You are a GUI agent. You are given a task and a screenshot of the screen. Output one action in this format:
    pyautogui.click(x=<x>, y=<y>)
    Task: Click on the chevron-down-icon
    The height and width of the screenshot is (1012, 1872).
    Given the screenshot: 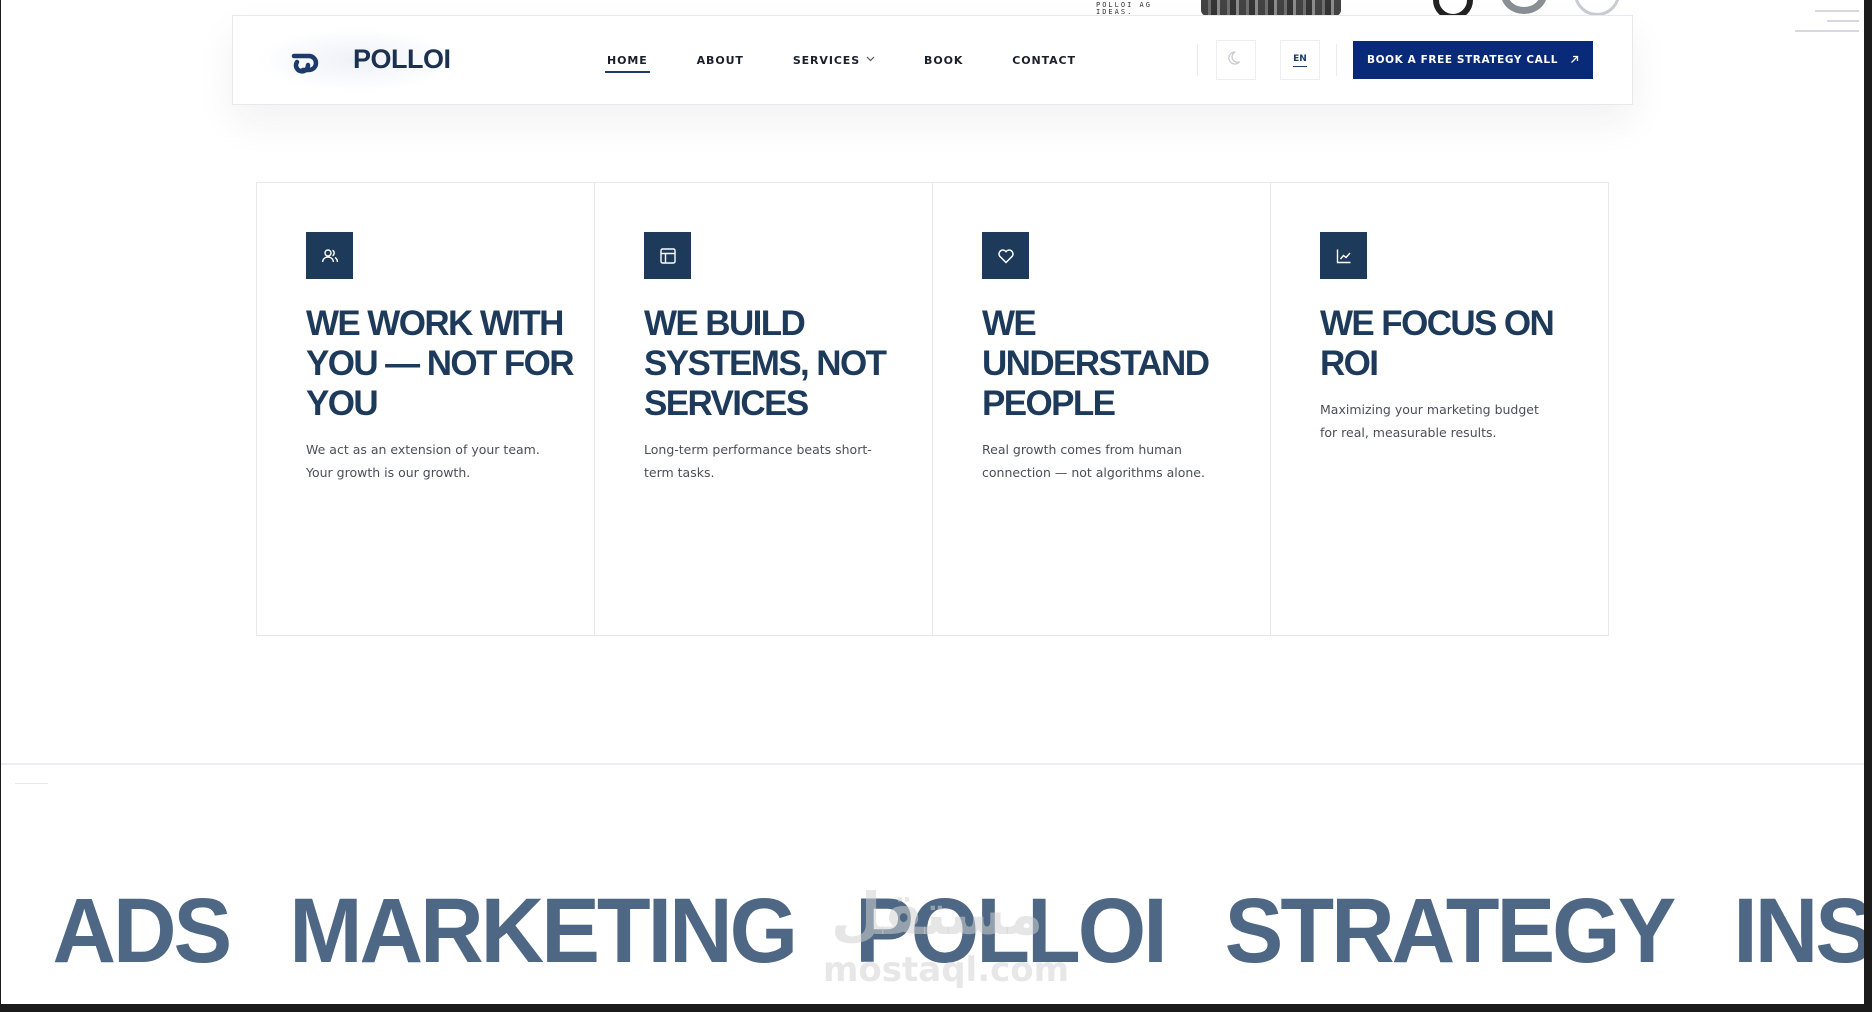 What is the action you would take?
    pyautogui.click(x=870, y=59)
    